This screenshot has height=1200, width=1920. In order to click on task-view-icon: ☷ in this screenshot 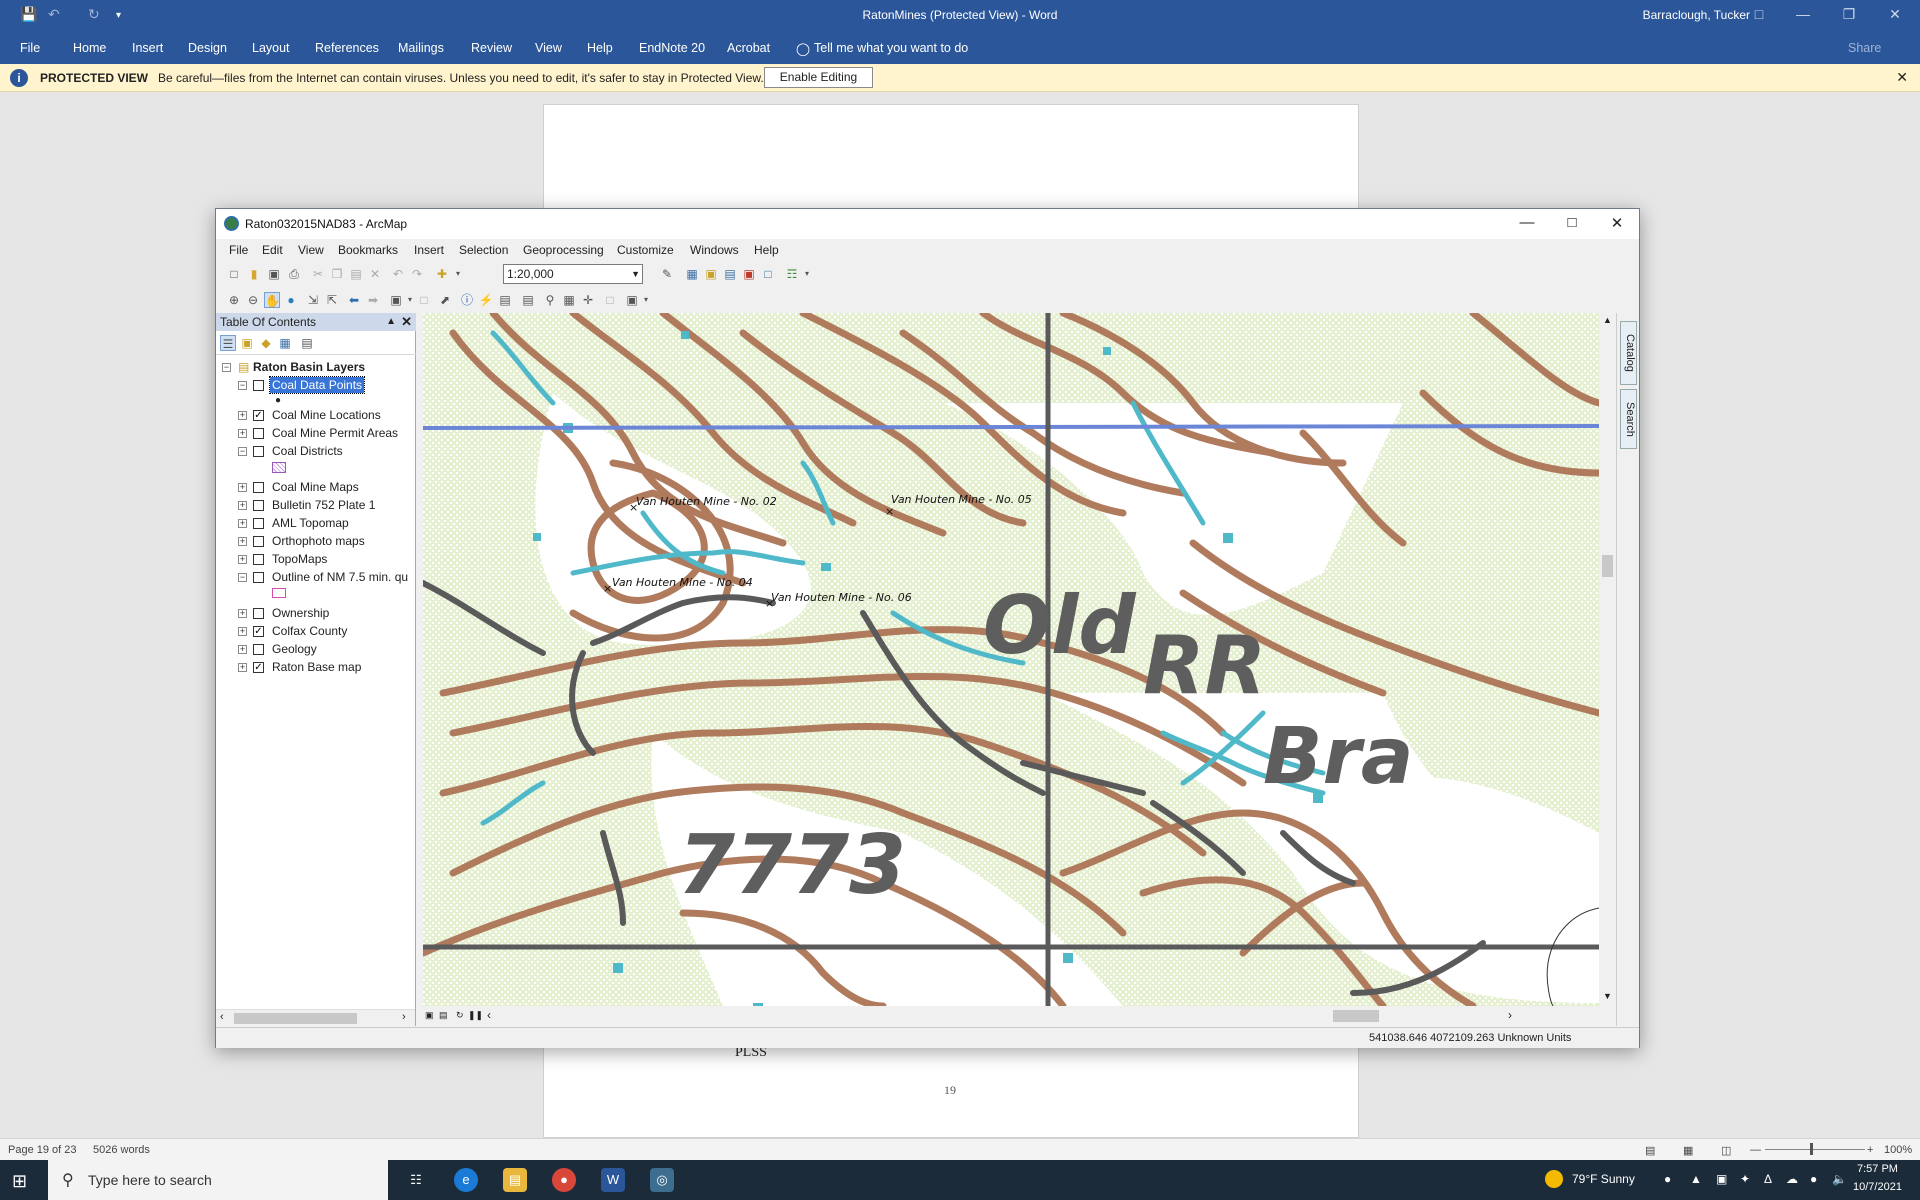, I will do `click(416, 1180)`.